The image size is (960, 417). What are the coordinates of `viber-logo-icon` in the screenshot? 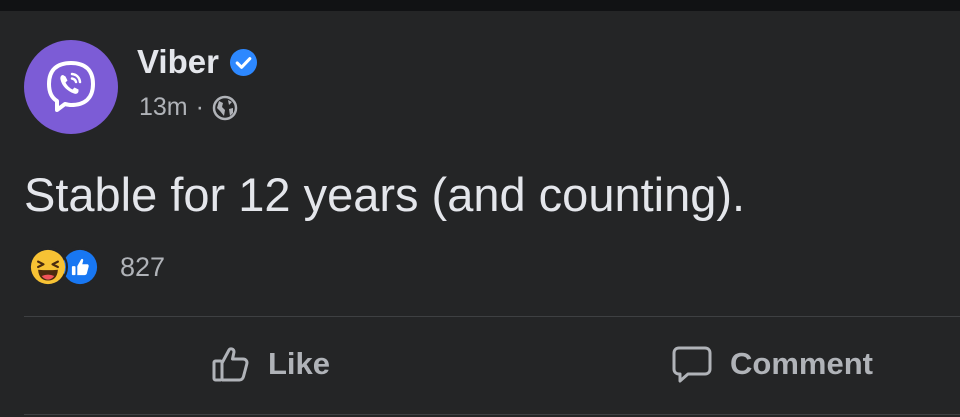 It's located at (71, 86).